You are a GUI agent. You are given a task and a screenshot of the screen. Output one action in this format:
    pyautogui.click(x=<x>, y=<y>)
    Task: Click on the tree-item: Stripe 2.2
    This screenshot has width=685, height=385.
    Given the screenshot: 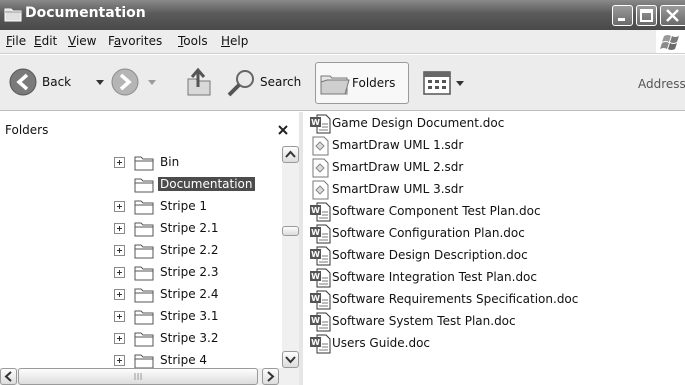 What is the action you would take?
    pyautogui.click(x=141, y=251)
    